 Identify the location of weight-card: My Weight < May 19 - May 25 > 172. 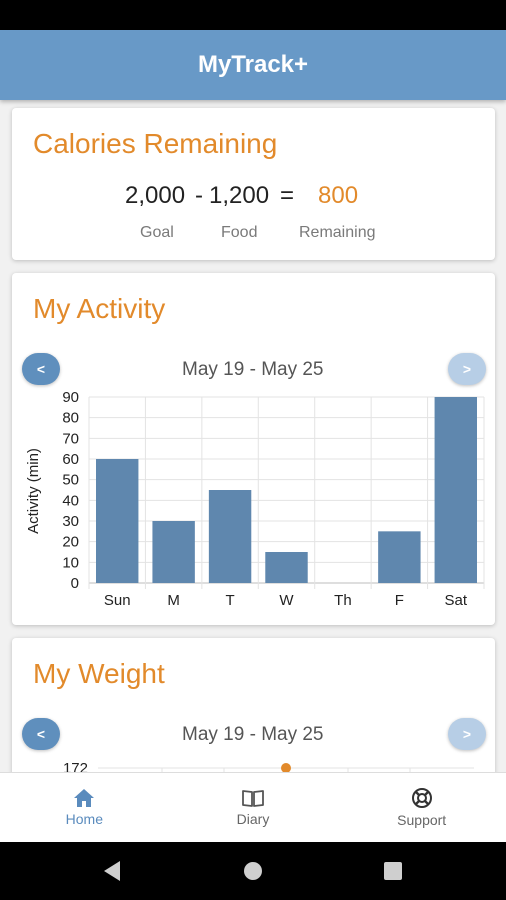
(253, 705).